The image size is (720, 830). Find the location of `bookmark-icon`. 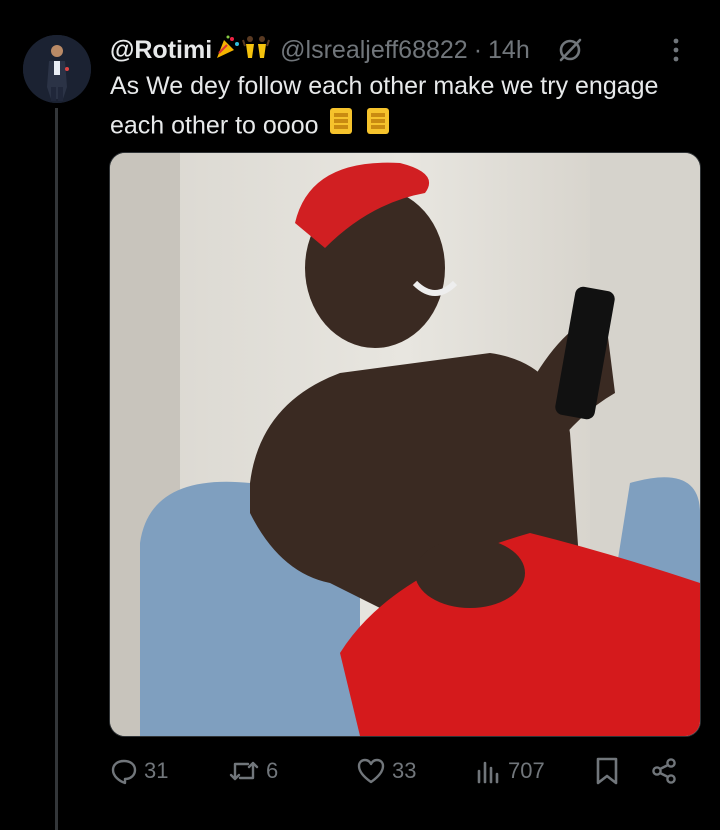

bookmark-icon is located at coordinates (607, 771).